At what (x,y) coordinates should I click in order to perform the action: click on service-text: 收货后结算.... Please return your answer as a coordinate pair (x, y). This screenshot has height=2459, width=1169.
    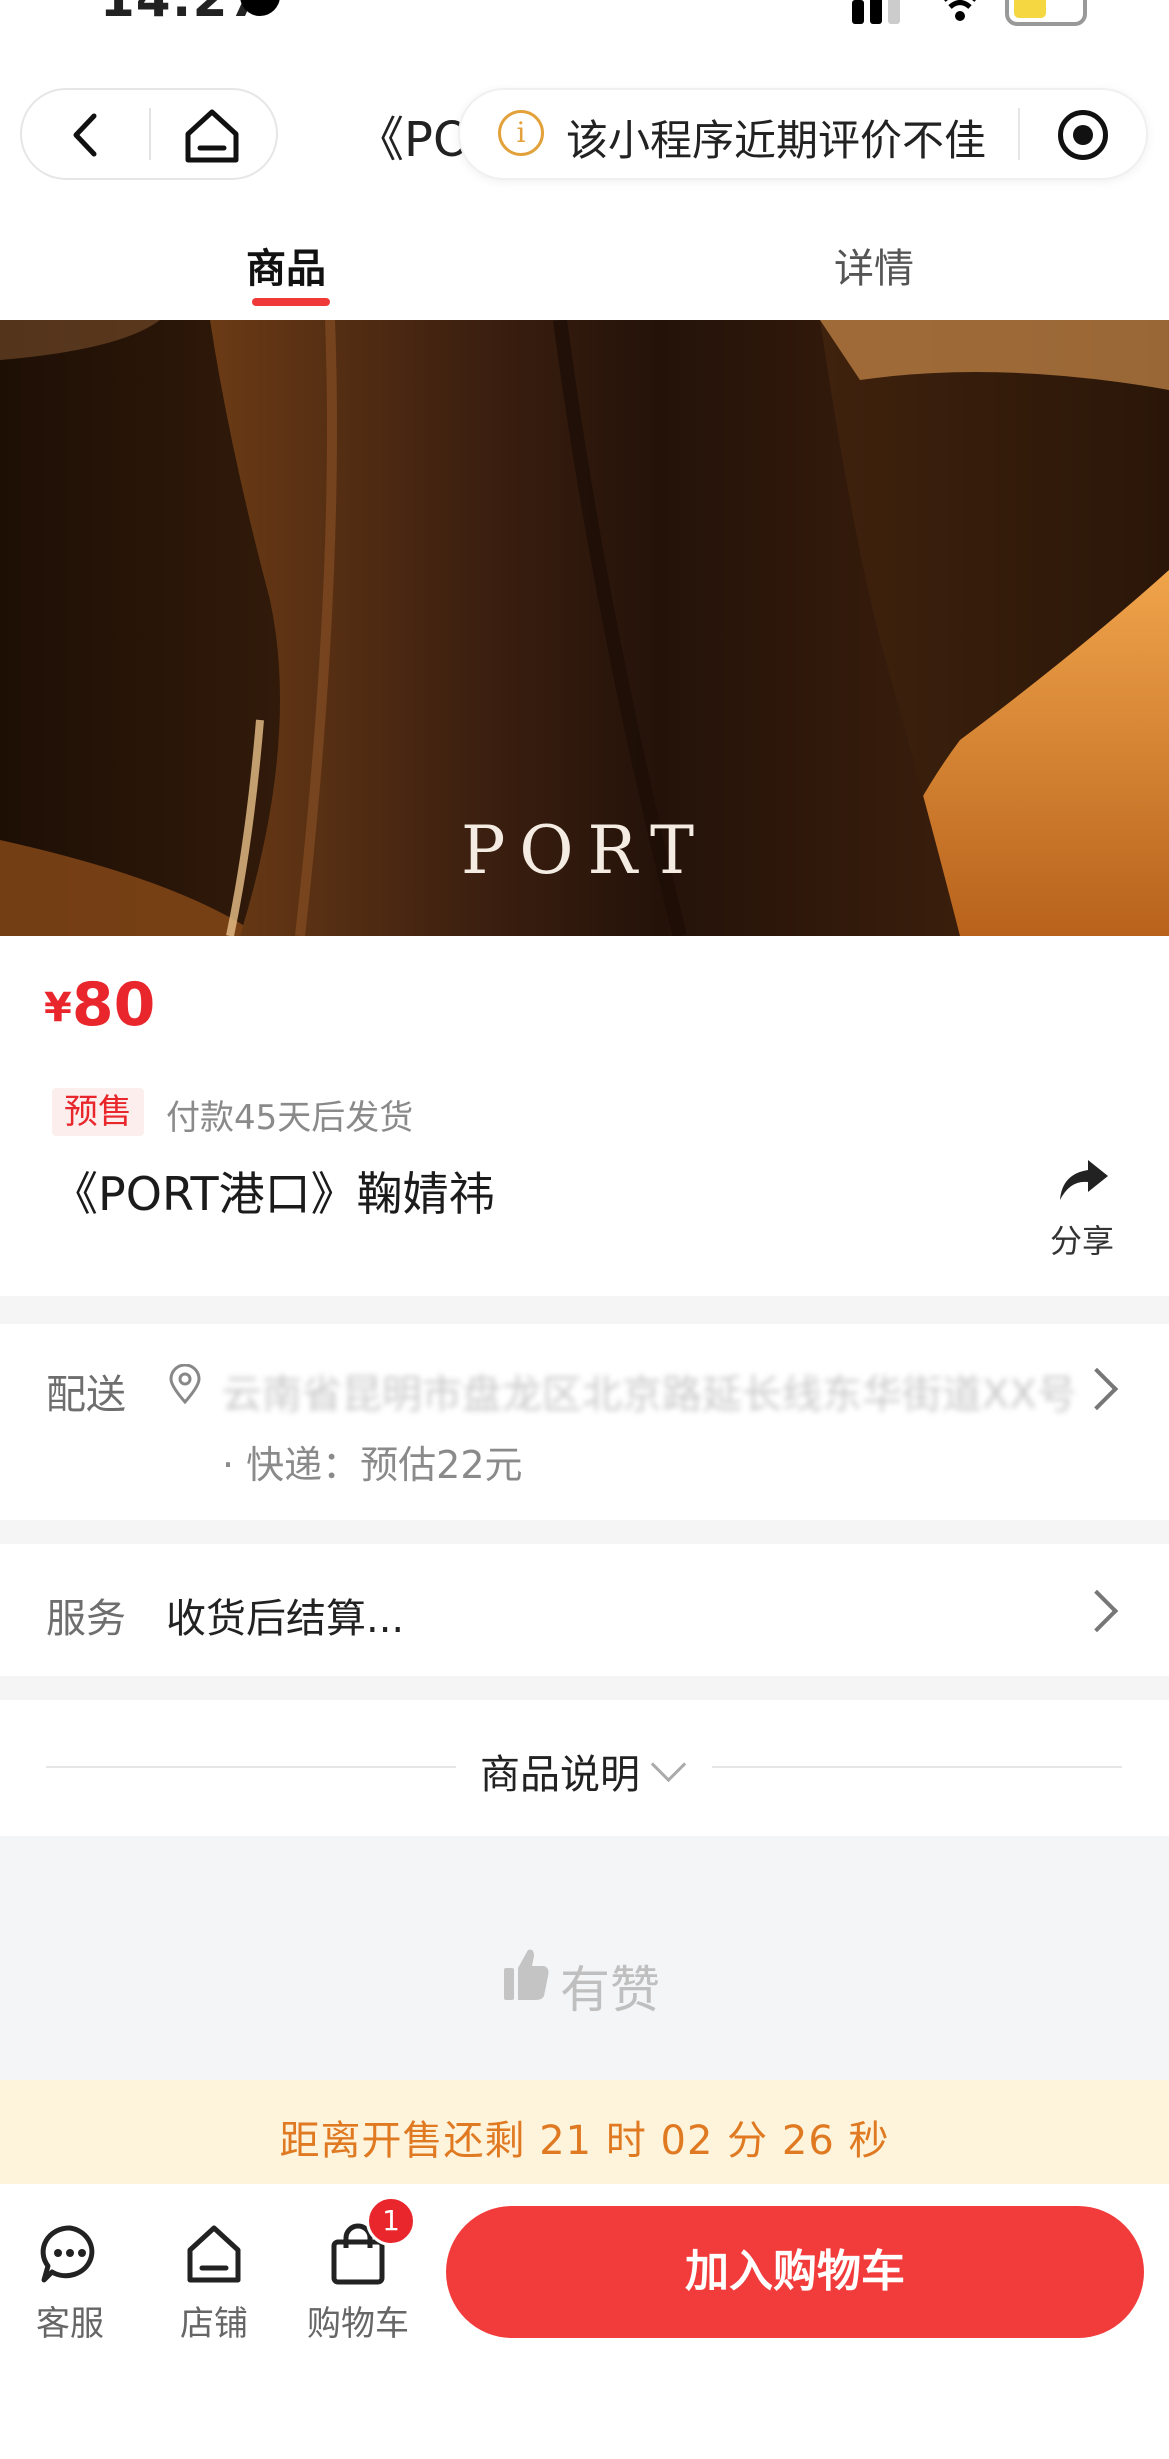
    Looking at the image, I should click on (285, 1619).